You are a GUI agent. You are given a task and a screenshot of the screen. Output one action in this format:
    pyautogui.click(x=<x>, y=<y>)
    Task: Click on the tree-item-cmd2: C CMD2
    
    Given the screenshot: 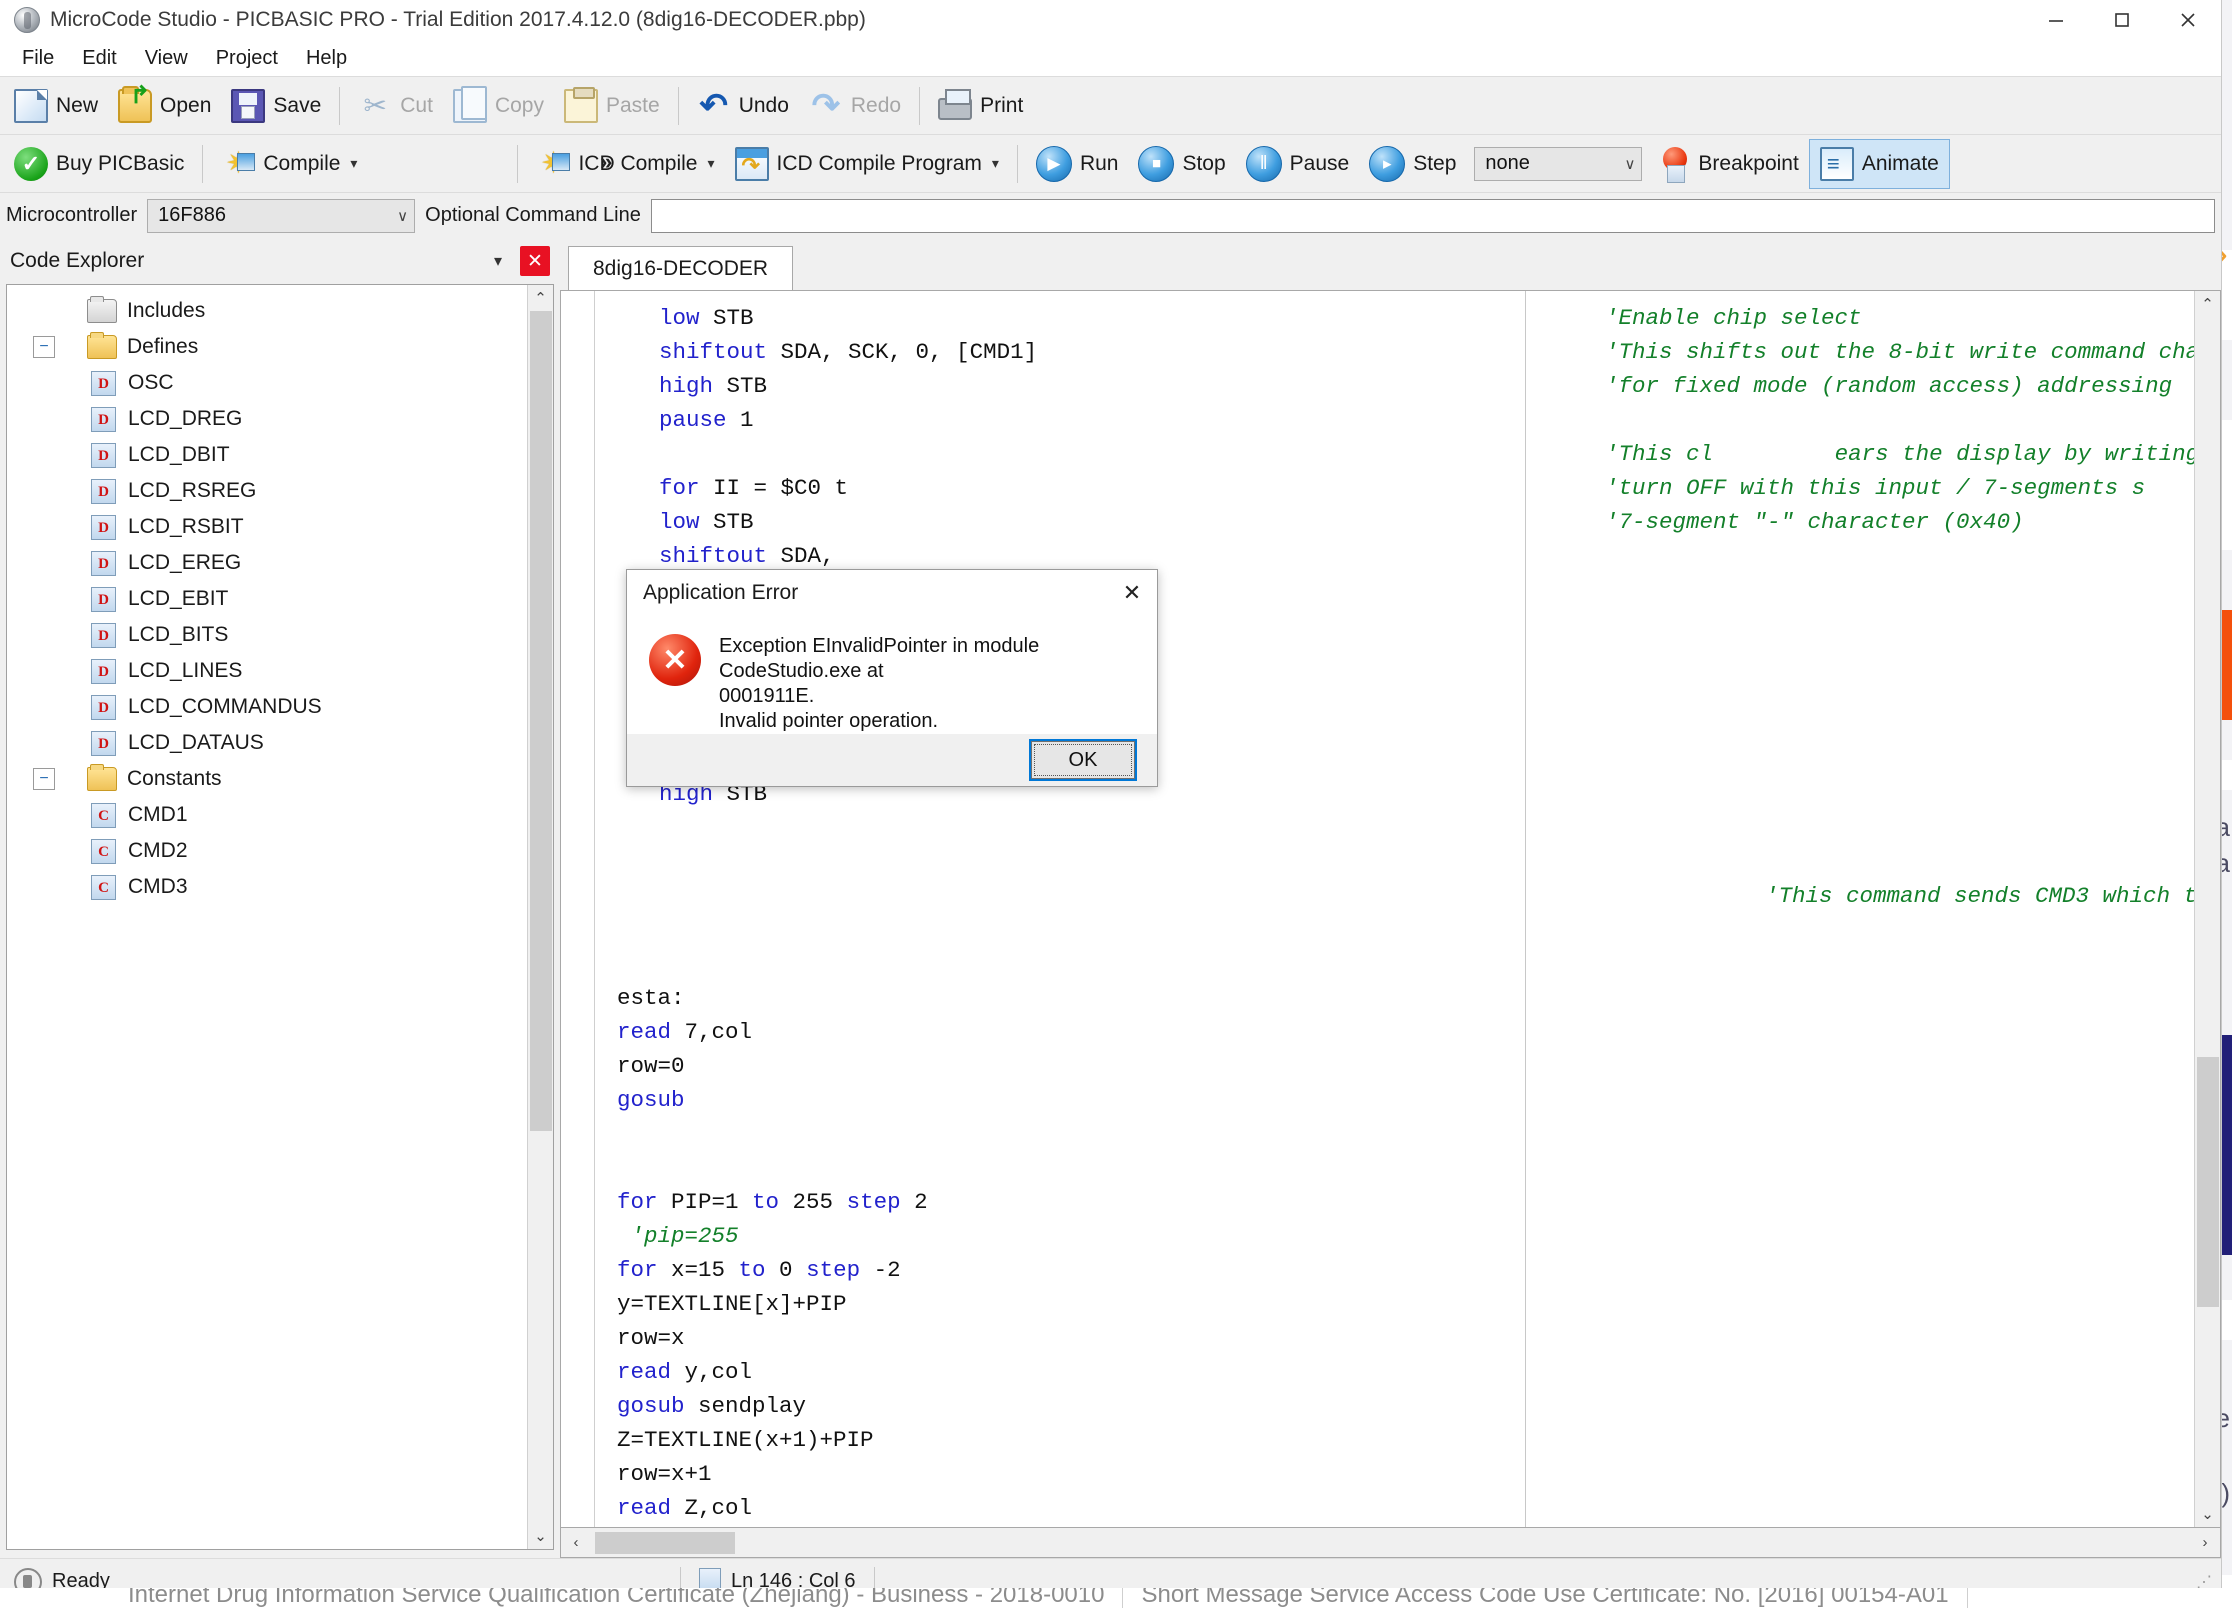 What is the action you would take?
    pyautogui.click(x=267, y=851)
    